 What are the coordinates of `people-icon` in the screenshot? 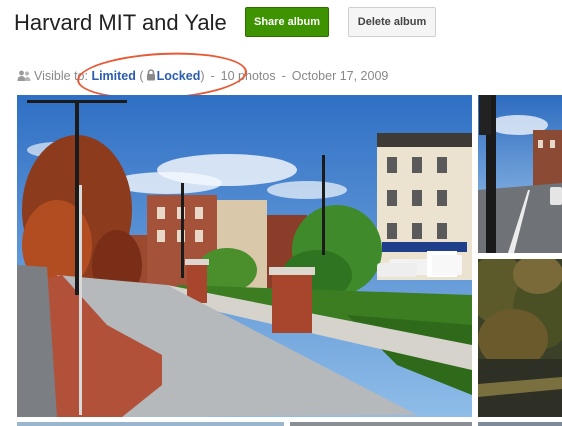 It's located at (24, 76).